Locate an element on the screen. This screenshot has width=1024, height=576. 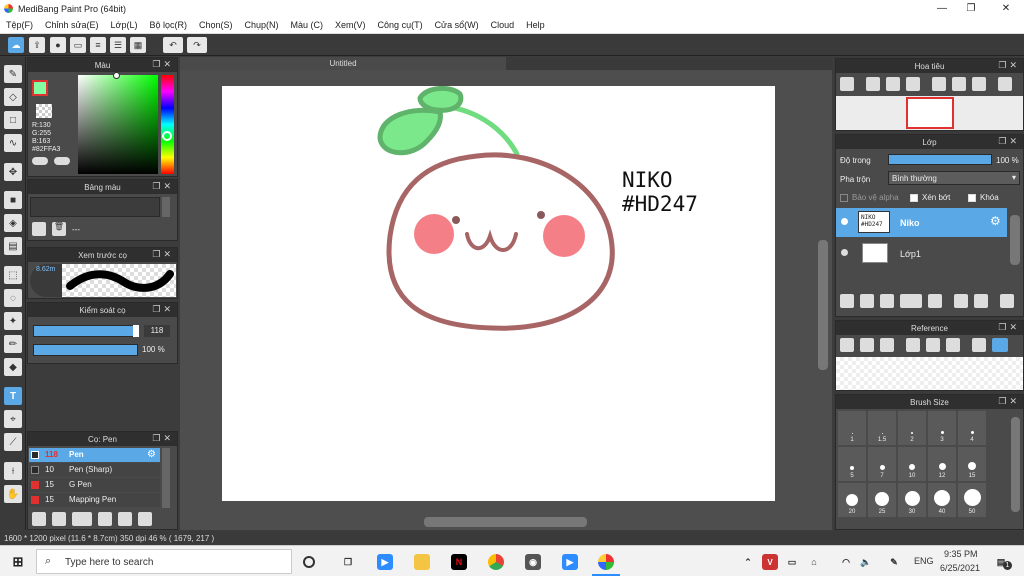
layer-folder-icon is located at coordinates (935, 301).